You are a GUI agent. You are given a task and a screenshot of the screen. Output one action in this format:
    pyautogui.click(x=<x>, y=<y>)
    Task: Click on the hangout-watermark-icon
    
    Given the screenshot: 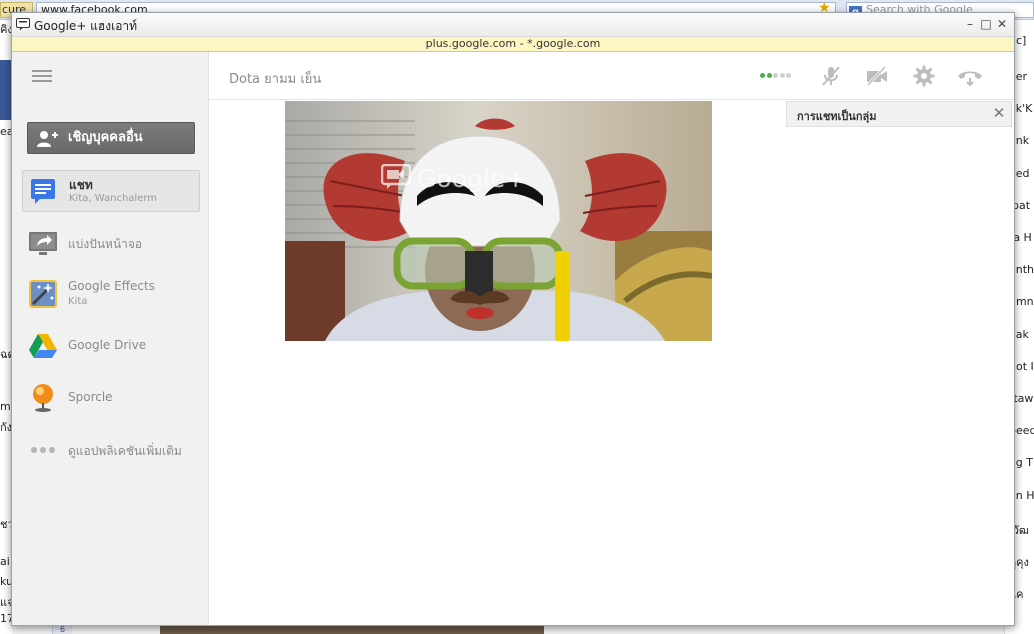 What is the action you would take?
    pyautogui.click(x=396, y=176)
    